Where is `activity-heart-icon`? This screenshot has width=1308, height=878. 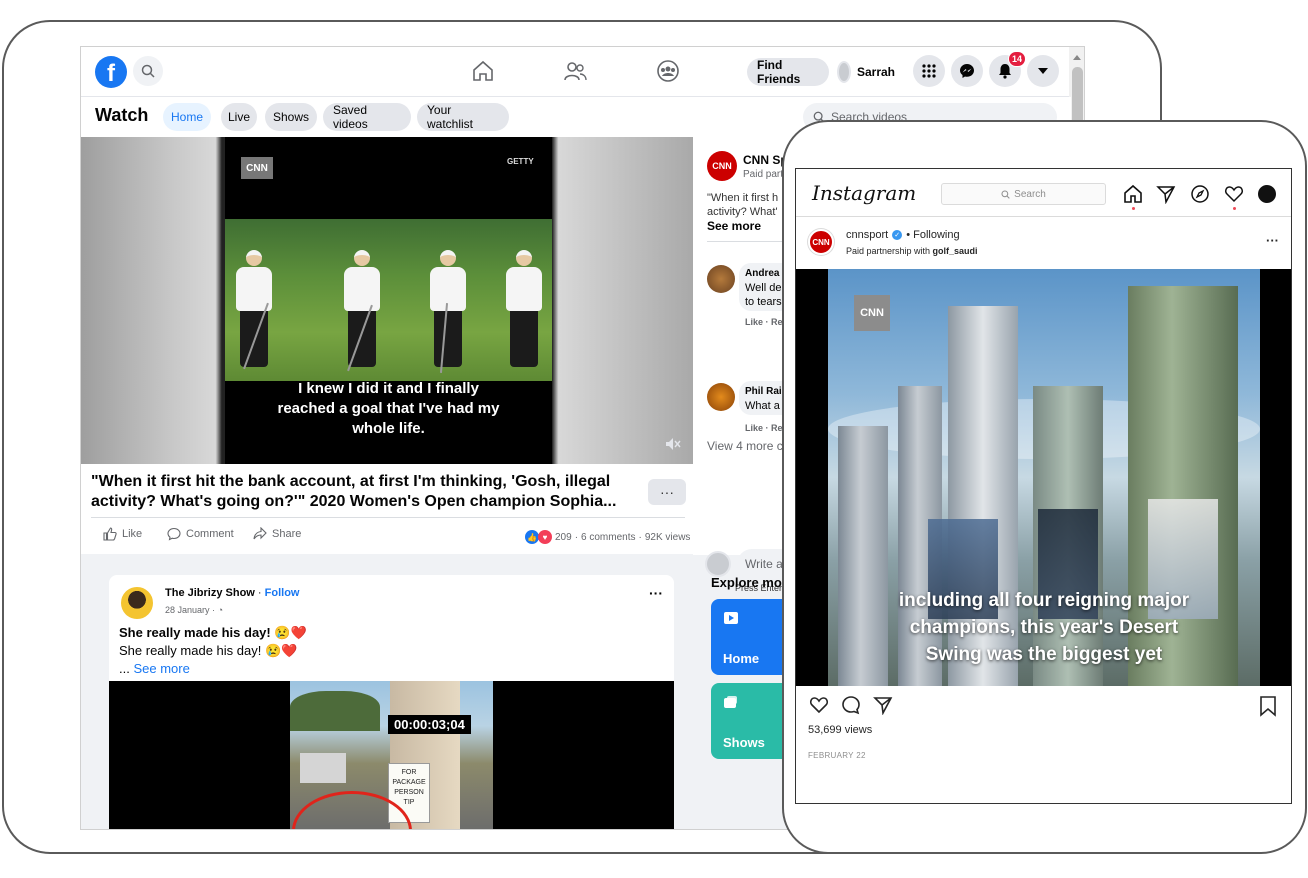 activity-heart-icon is located at coordinates (1234, 196).